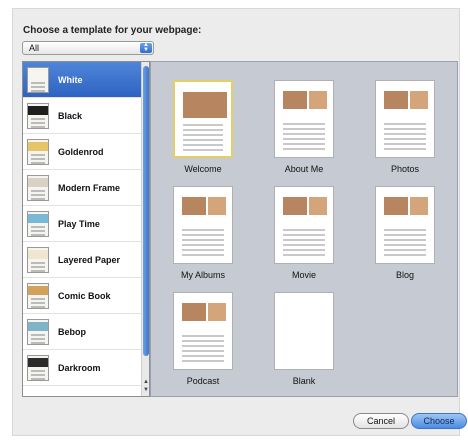 The width and height of the screenshot is (468, 440). I want to click on template-label: My Albums, so click(202, 275).